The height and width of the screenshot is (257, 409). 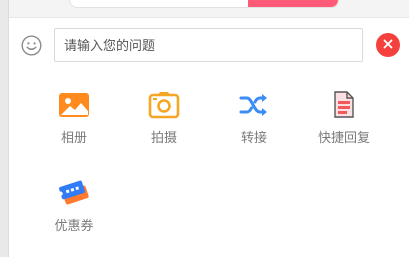 I want to click on tool-label: 转接, so click(x=253, y=137).